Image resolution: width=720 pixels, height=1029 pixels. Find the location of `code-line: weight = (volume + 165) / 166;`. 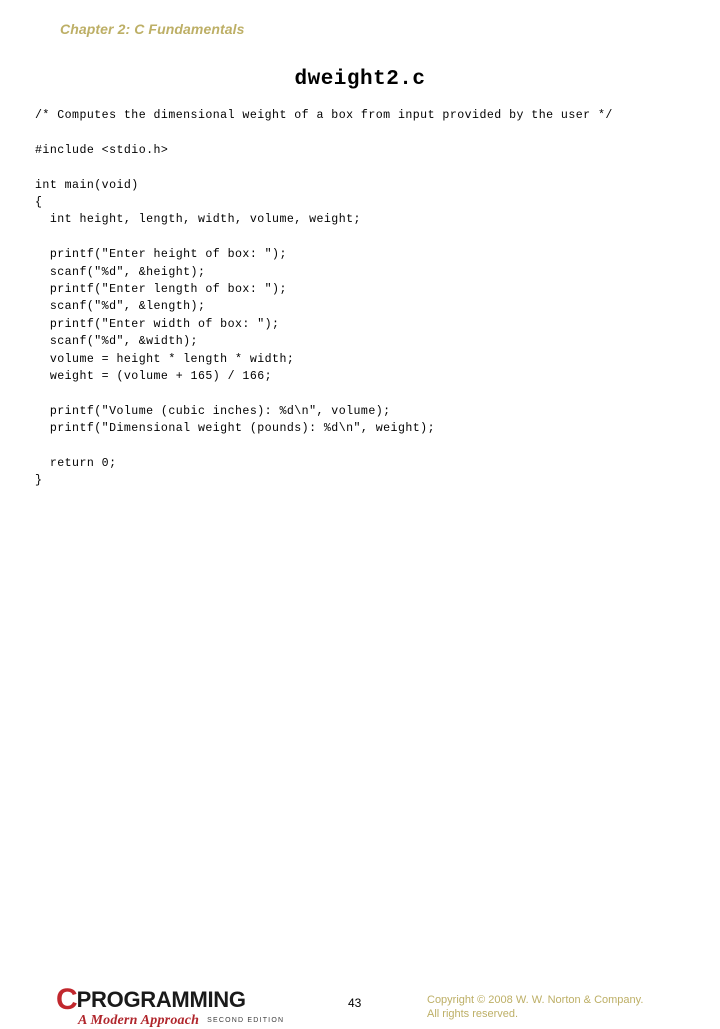

code-line: weight = (volume + 165) / 166; is located at coordinates (154, 377).